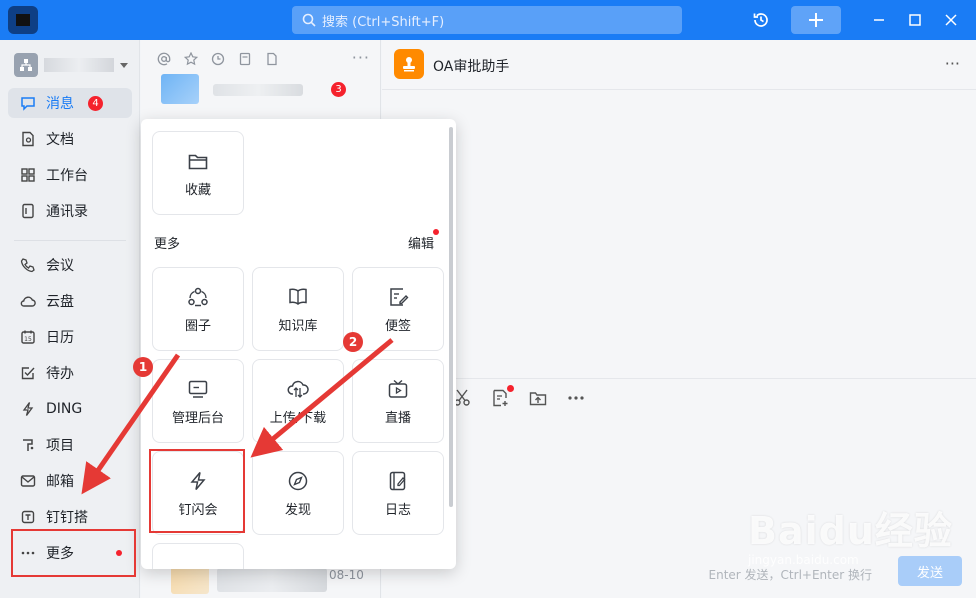  Describe the element at coordinates (164, 59) in the screenshot. I see `at-icon` at that location.